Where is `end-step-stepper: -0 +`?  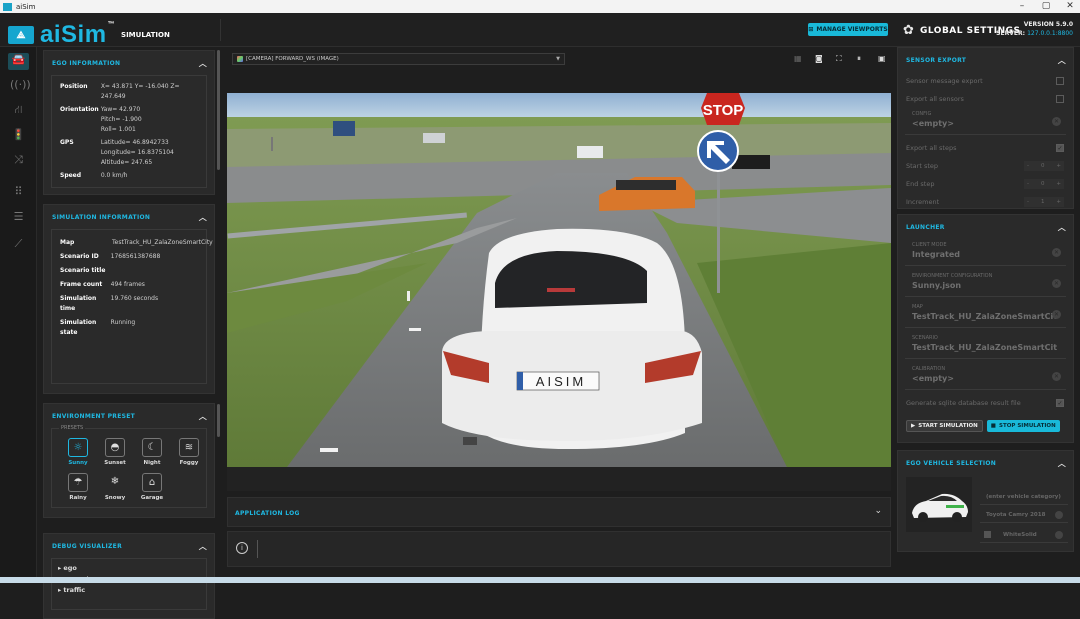 end-step-stepper: -0 + is located at coordinates (1044, 184).